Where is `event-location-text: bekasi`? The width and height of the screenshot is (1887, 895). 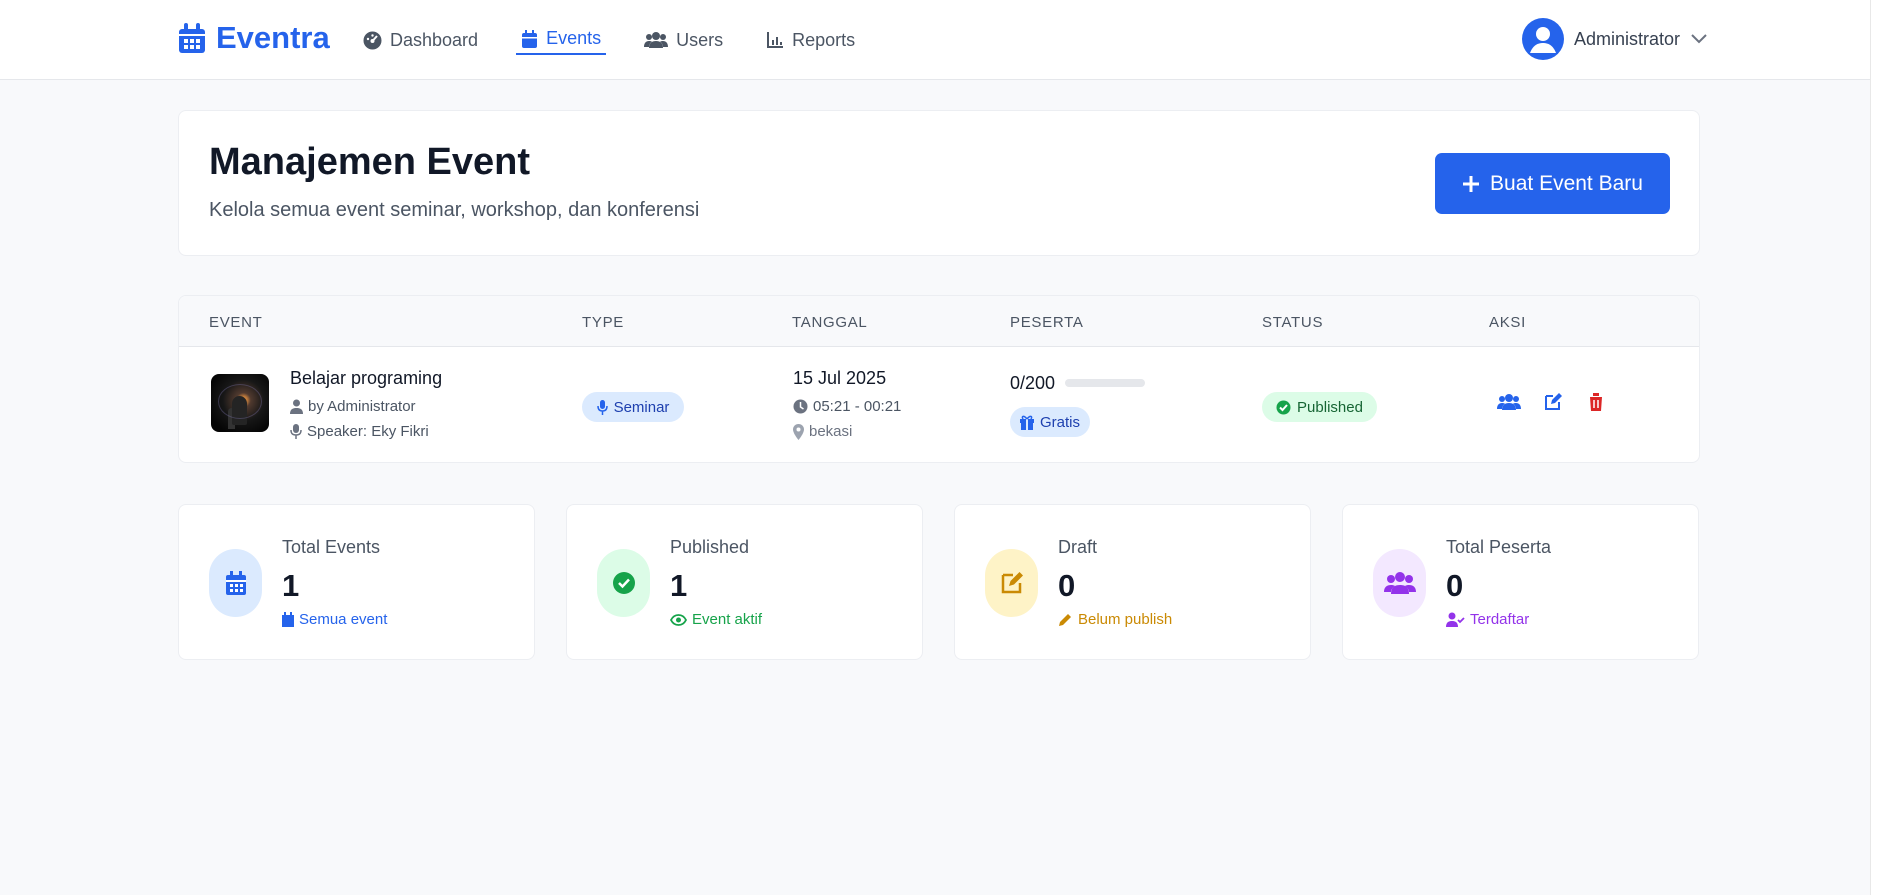 event-location-text: bekasi is located at coordinates (831, 431).